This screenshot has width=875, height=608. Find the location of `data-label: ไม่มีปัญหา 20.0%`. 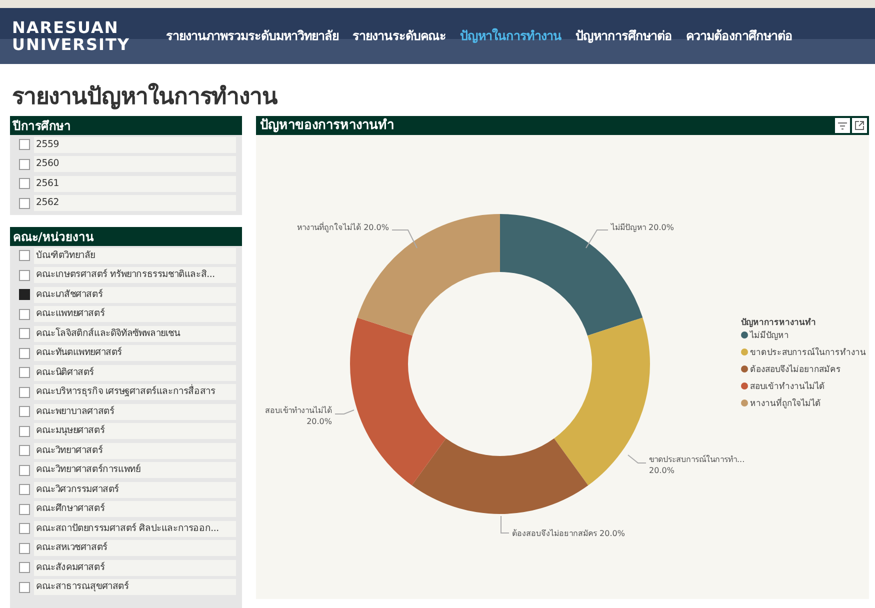

data-label: ไม่มีปัญหา 20.0% is located at coordinates (642, 227).